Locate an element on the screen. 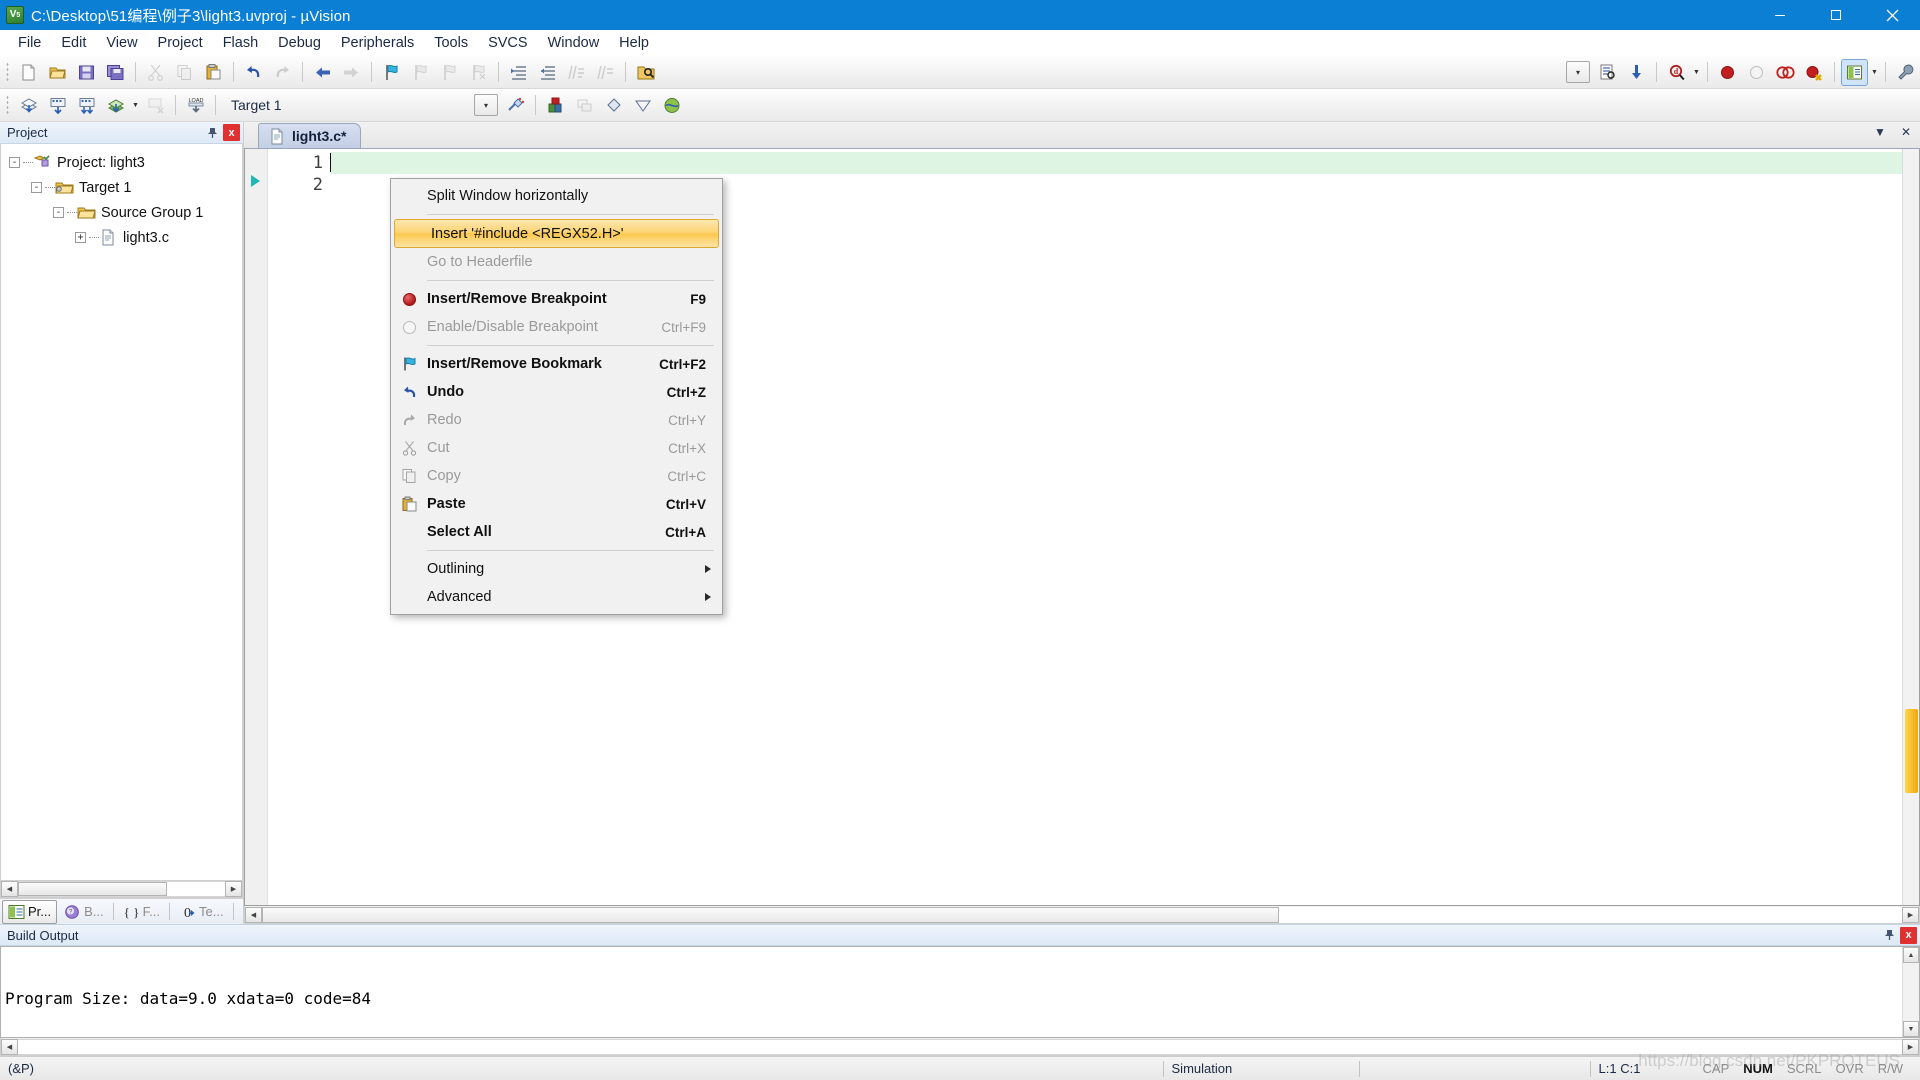 This screenshot has width=1920, height=1080. context-menu-item-go-to-headerfile: Go to Headerfile is located at coordinates (556, 262).